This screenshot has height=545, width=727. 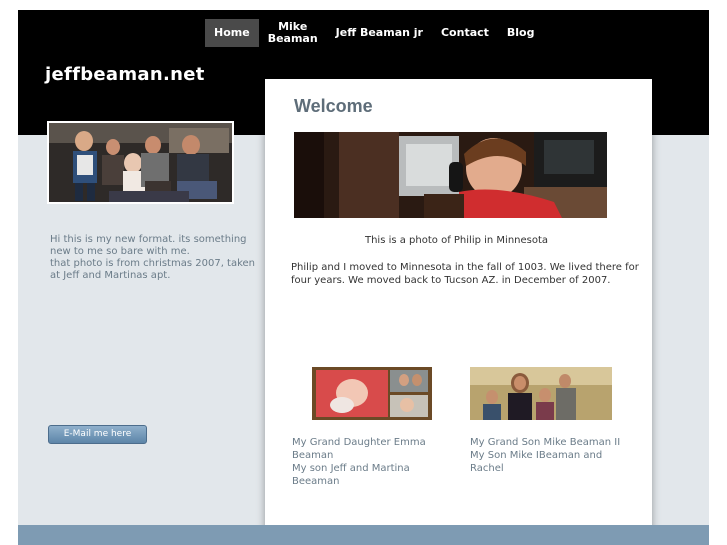 What do you see at coordinates (293, 33) in the screenshot?
I see `nav-mike-beaman: Mike Beaman` at bounding box center [293, 33].